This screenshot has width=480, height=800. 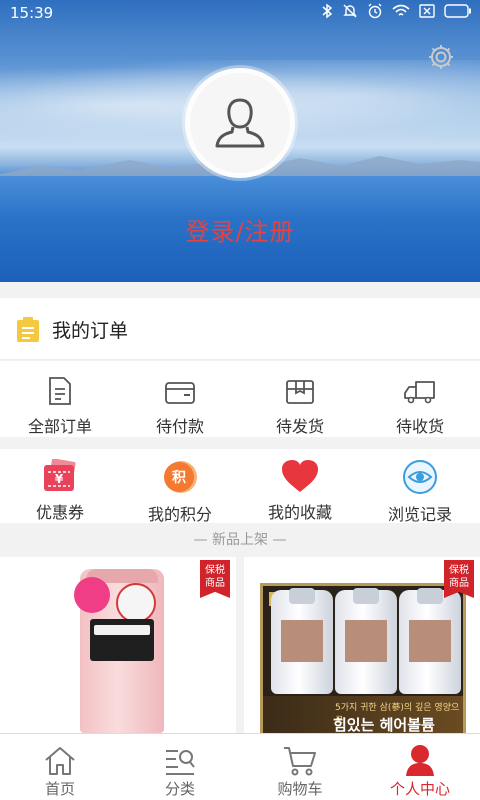 I want to click on user-placeholder-icon, so click(x=240, y=123).